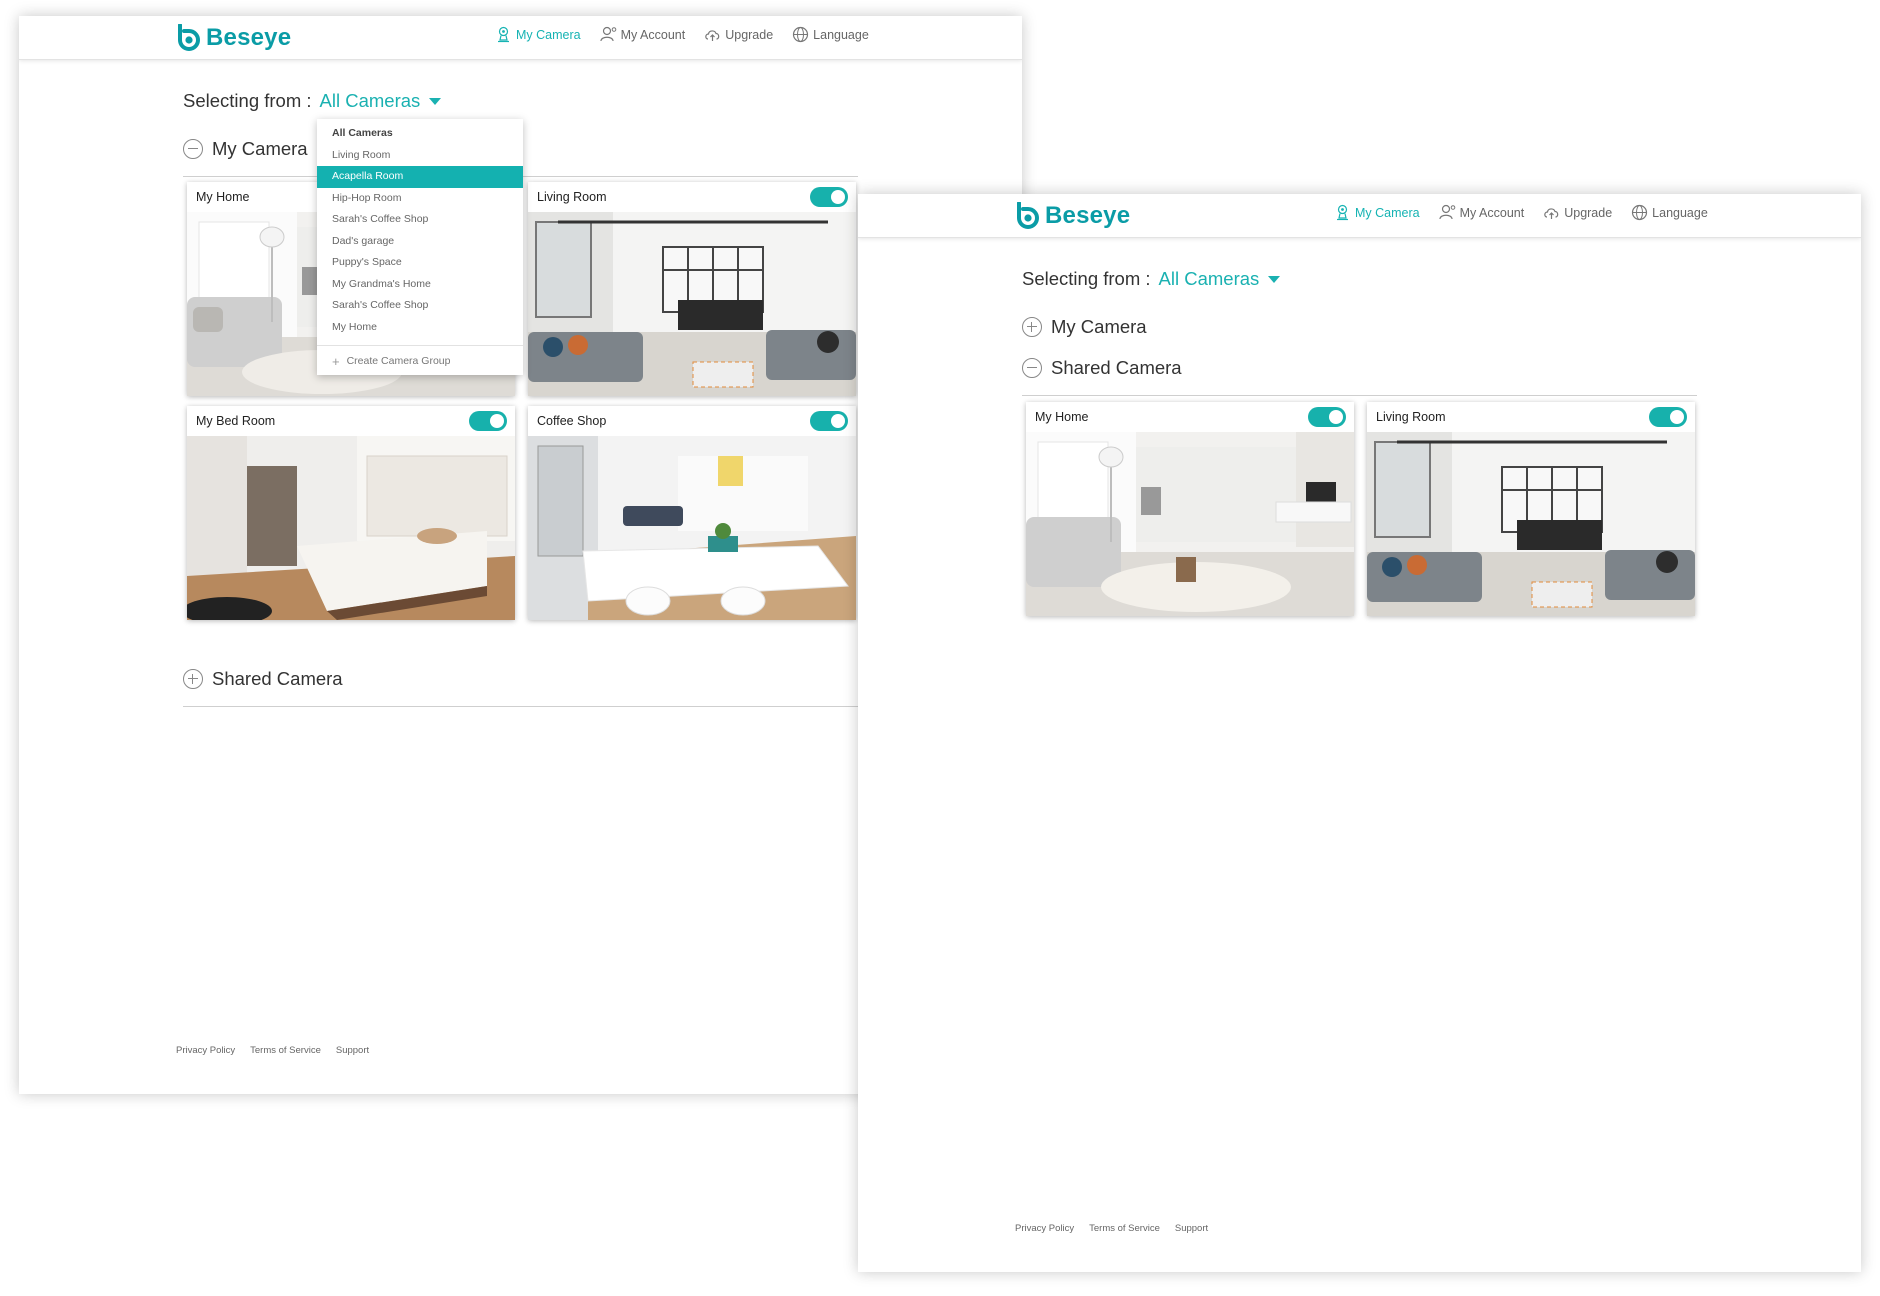 The width and height of the screenshot is (1880, 1296). What do you see at coordinates (572, 421) in the screenshot?
I see `camera-name: Coffee Shop` at bounding box center [572, 421].